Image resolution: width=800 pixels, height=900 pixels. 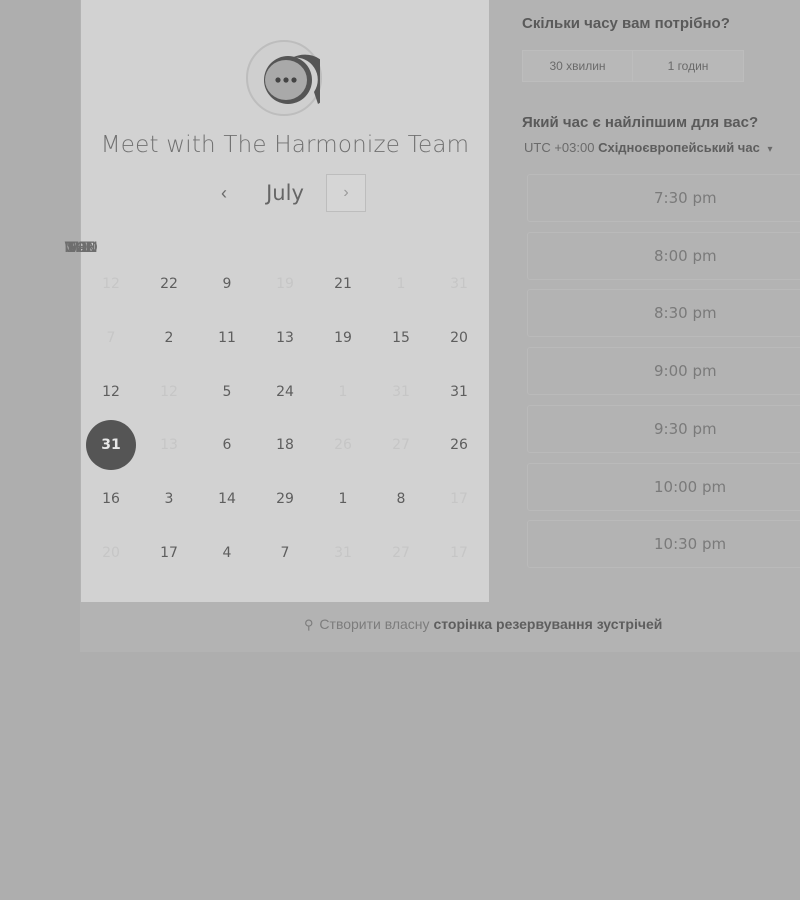 What do you see at coordinates (547, 624) in the screenshot?
I see `booking-page-link: сторінка резервування зустрічей` at bounding box center [547, 624].